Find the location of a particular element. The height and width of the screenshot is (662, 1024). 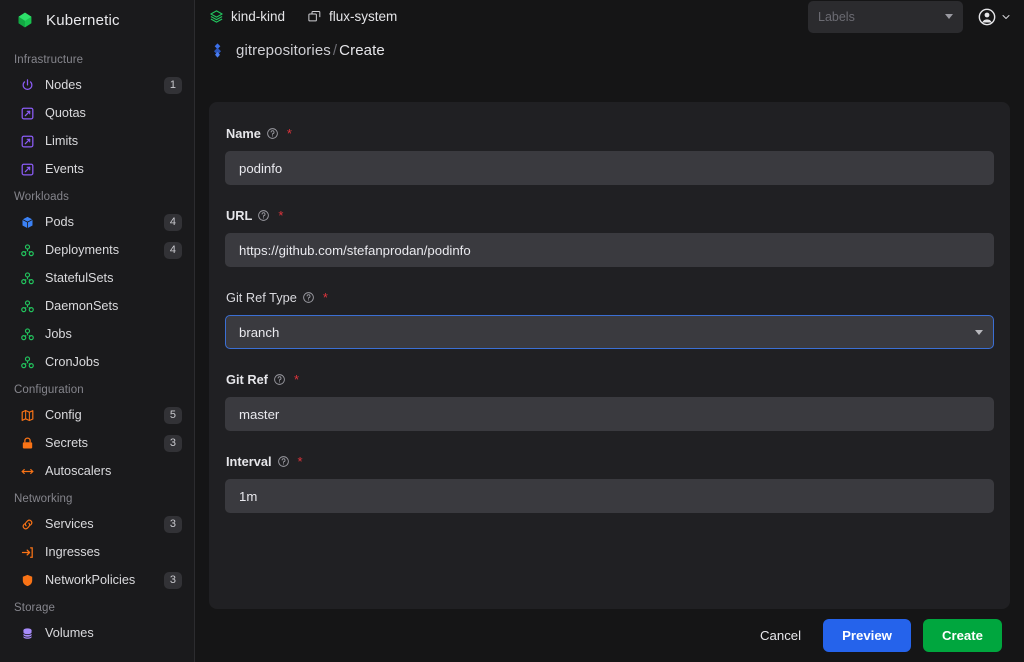

sidebar-item-label: CronJobs is located at coordinates (72, 362).